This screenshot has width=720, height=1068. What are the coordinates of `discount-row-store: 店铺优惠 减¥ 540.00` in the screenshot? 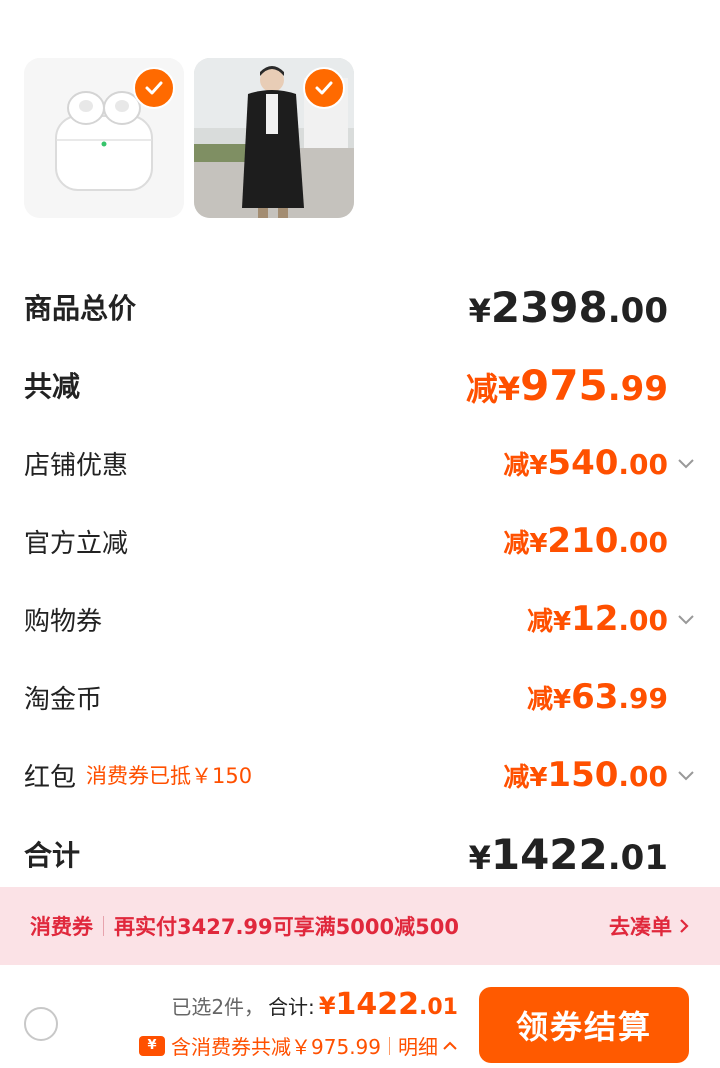 It's located at (360, 463).